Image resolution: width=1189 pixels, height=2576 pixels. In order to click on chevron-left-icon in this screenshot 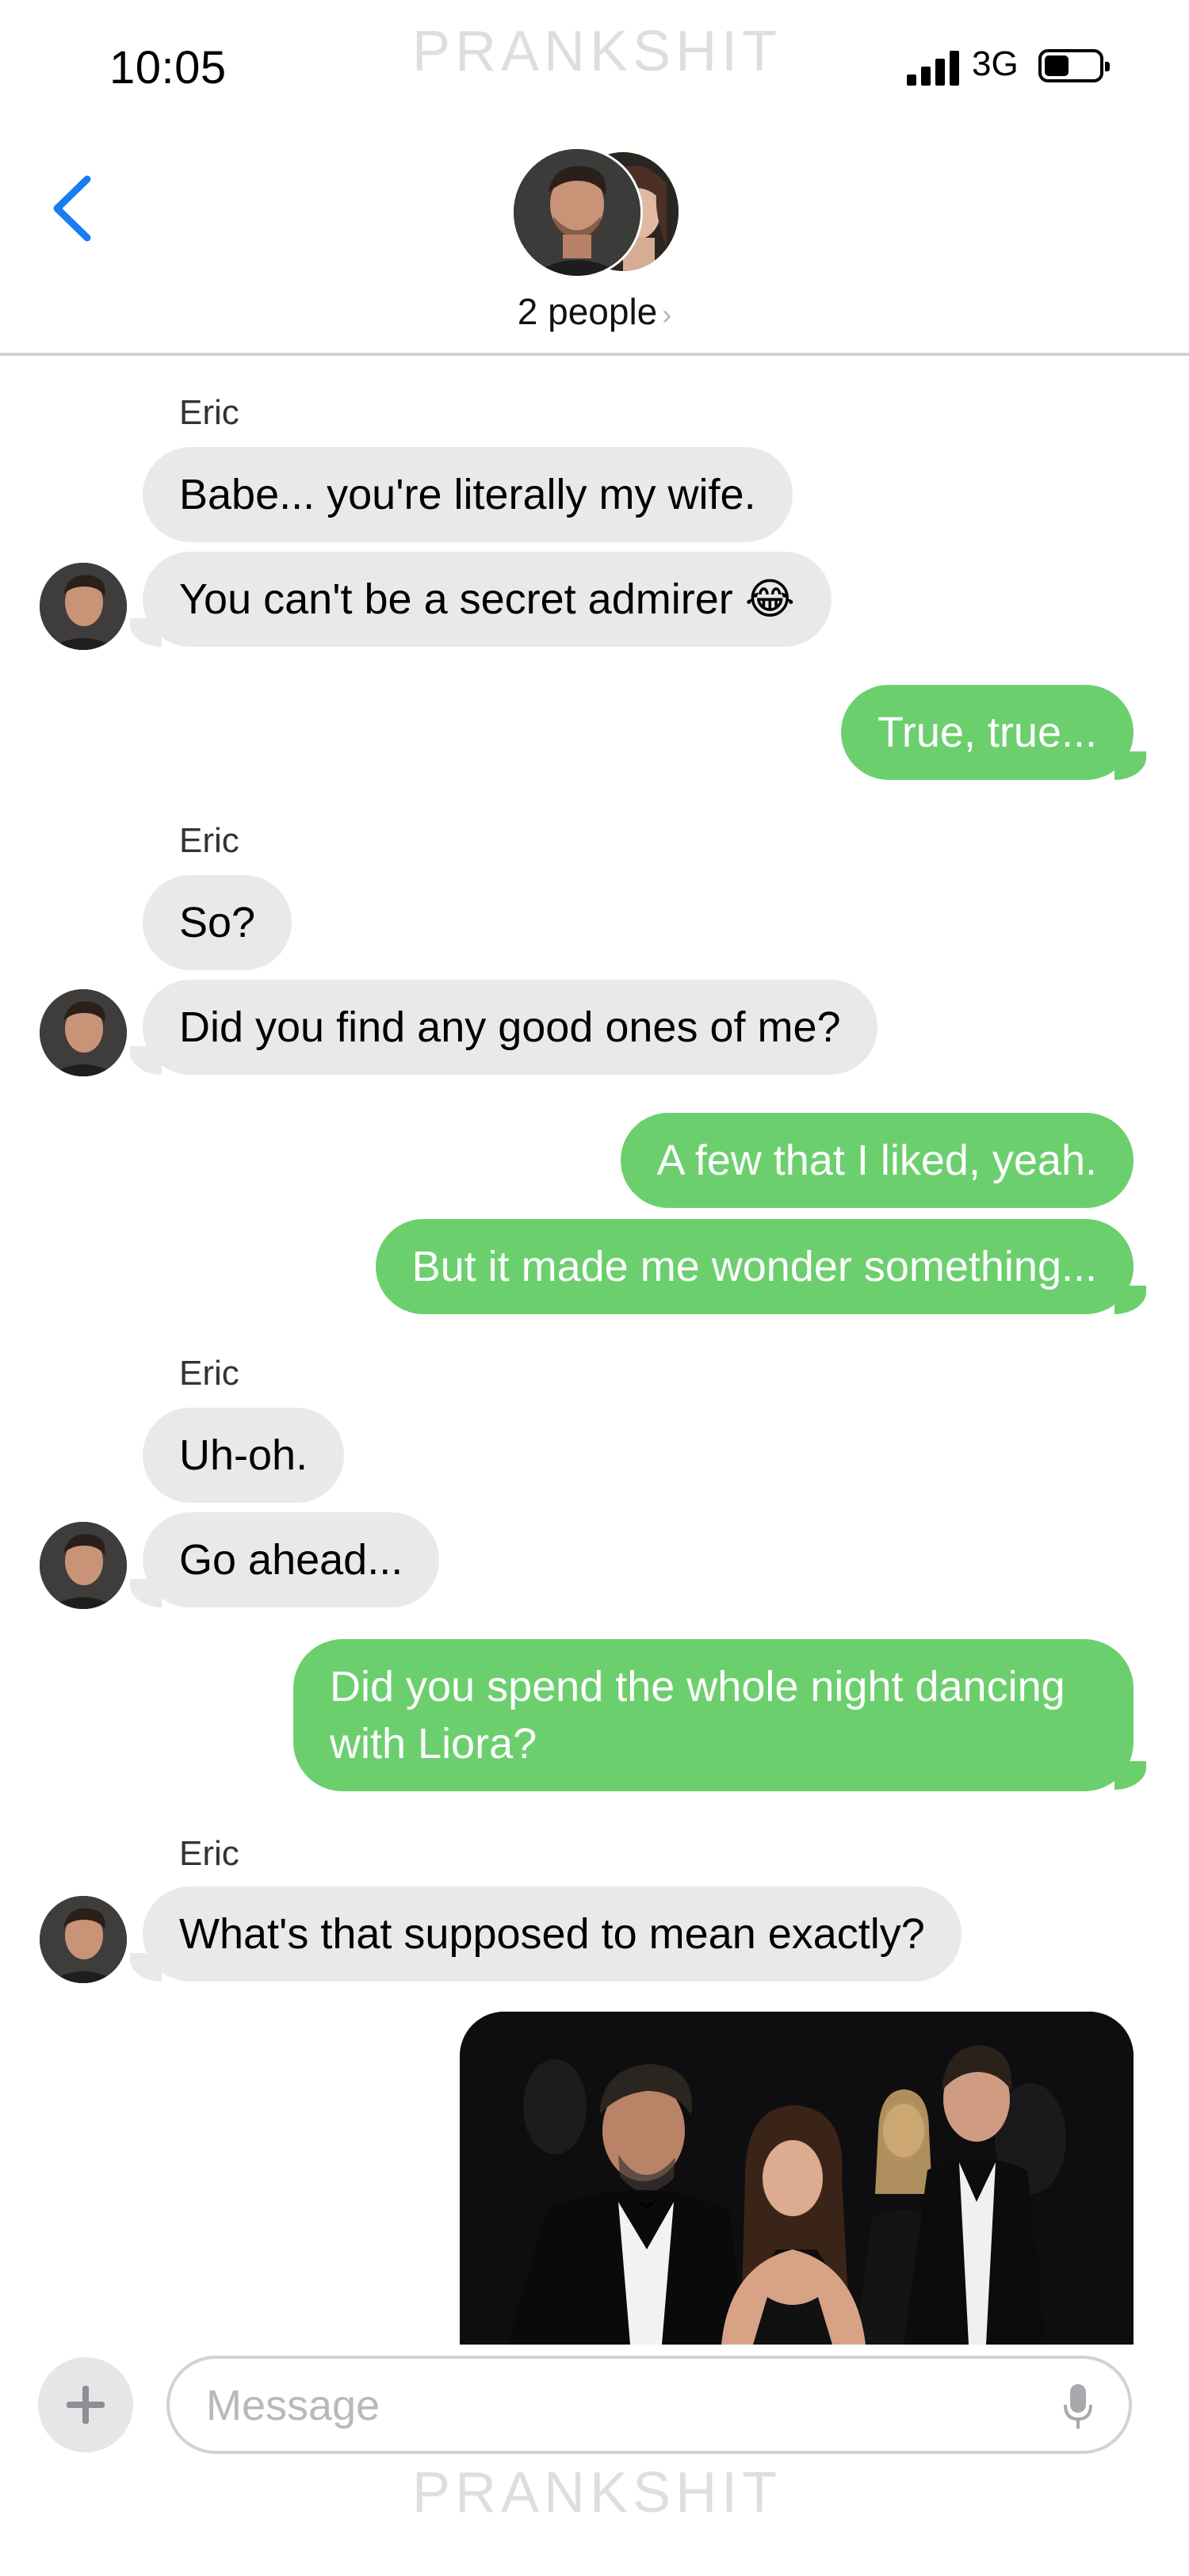, I will do `click(73, 208)`.